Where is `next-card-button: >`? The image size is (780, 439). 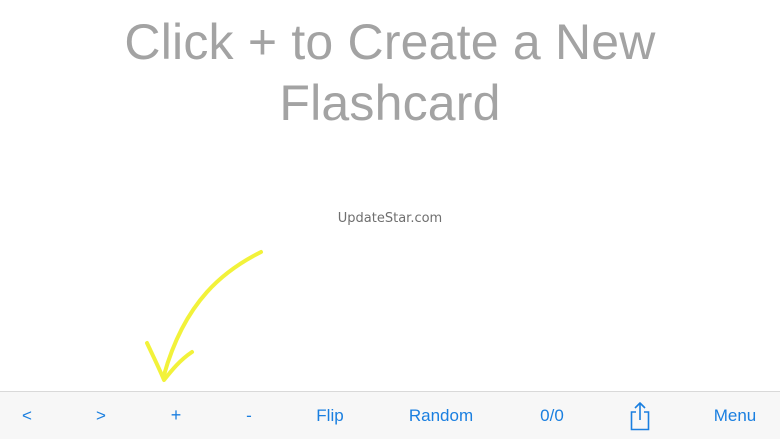 next-card-button: > is located at coordinates (101, 415).